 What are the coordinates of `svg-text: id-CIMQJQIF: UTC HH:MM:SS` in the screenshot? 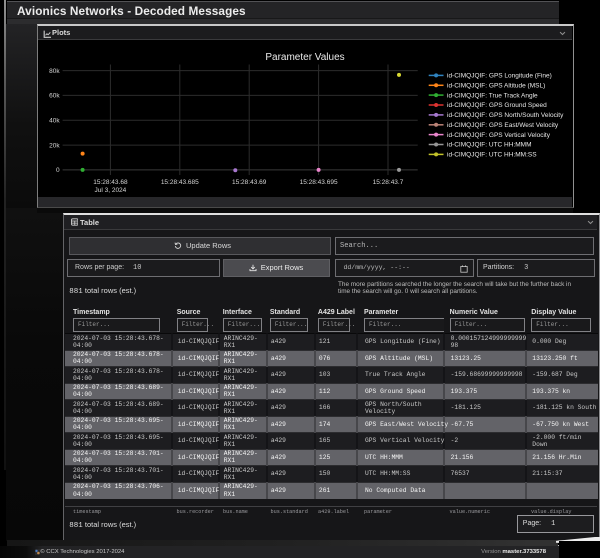 It's located at (492, 154).